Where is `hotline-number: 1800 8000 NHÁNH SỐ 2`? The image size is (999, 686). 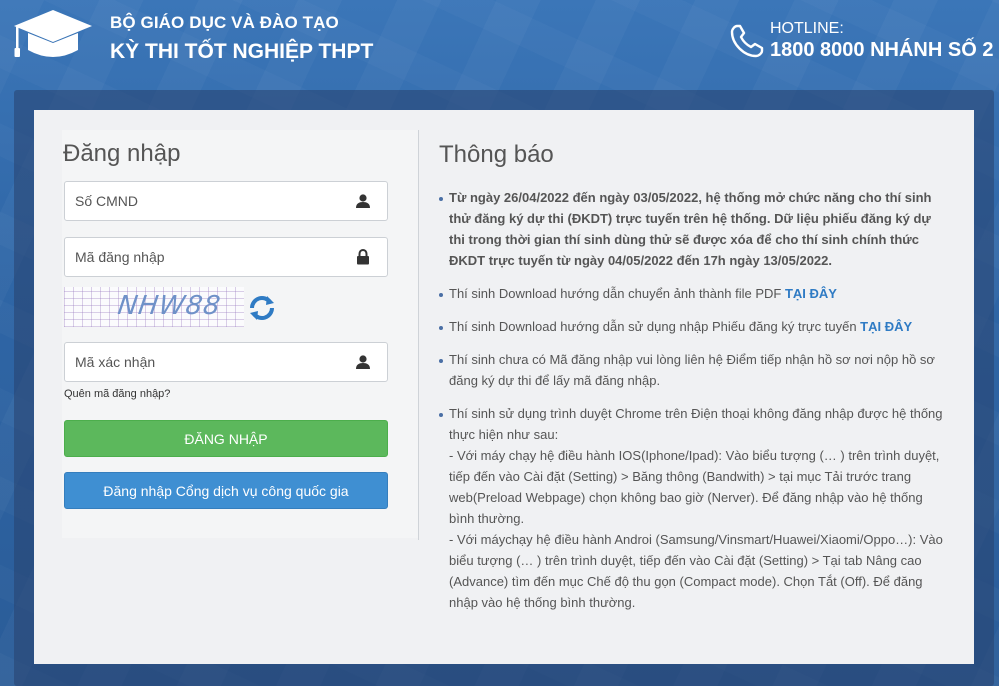 hotline-number: 1800 8000 NHÁNH SỐ 2 is located at coordinates (882, 50).